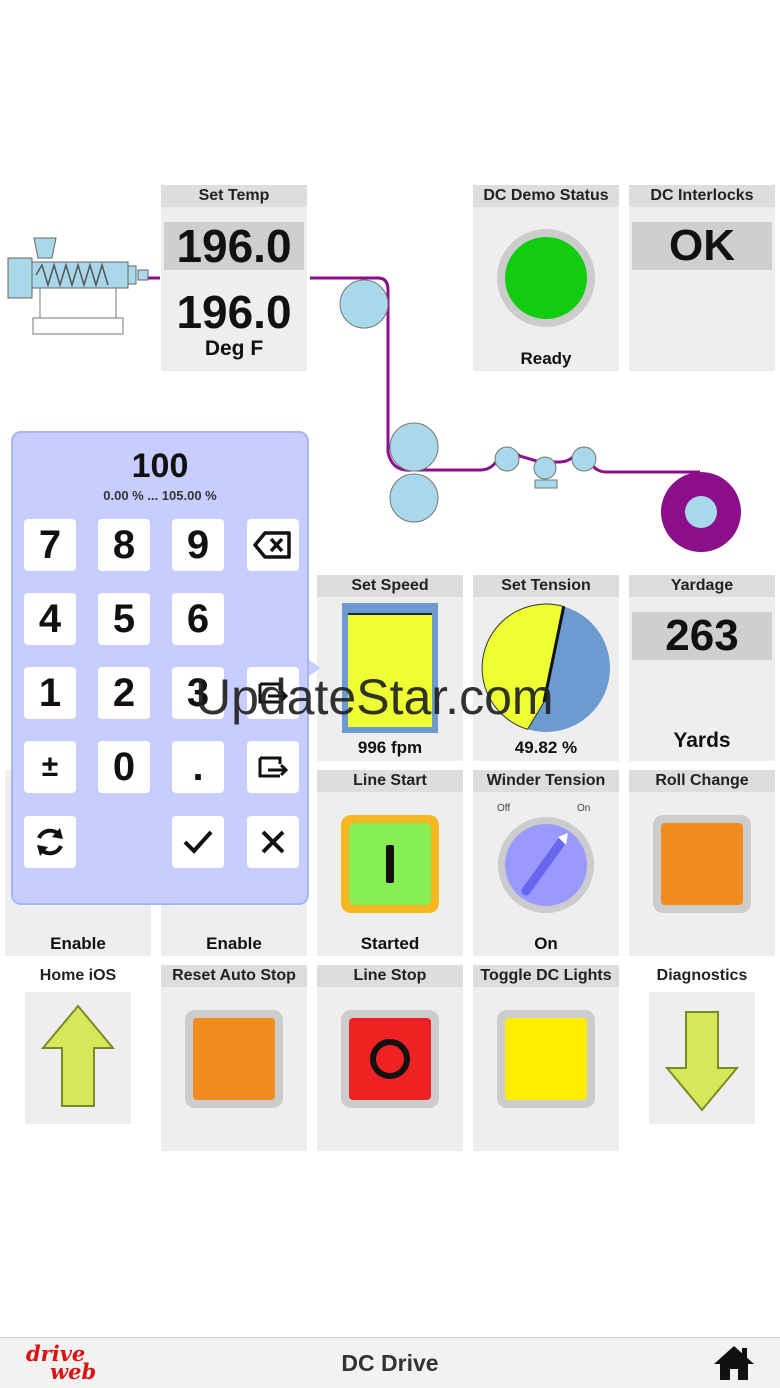 The width and height of the screenshot is (780, 1388). I want to click on set-temp-title: Set Temp, so click(234, 196).